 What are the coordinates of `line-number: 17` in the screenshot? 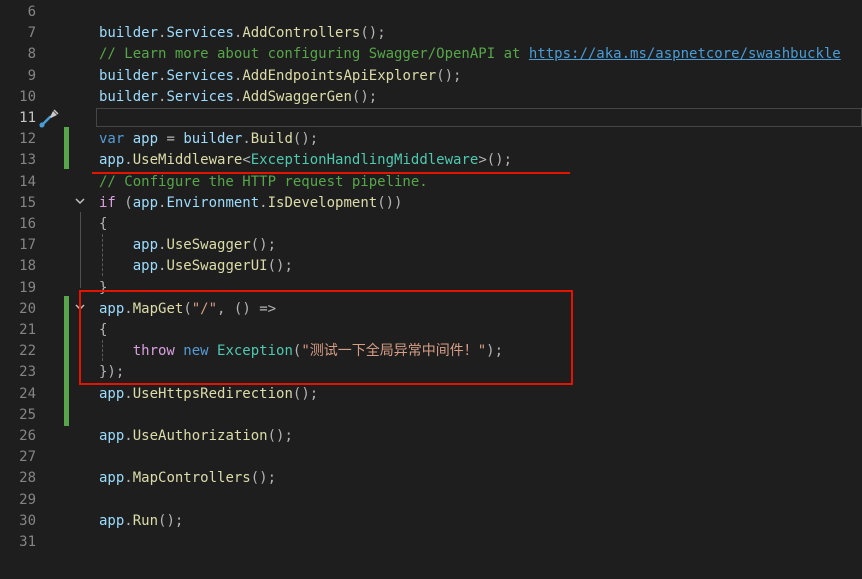 It's located at (27, 245).